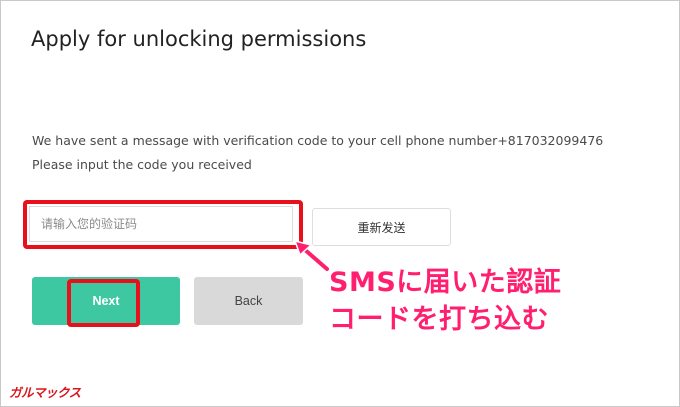 The image size is (680, 407). Describe the element at coordinates (103, 303) in the screenshot. I see `next-highlight-box` at that location.